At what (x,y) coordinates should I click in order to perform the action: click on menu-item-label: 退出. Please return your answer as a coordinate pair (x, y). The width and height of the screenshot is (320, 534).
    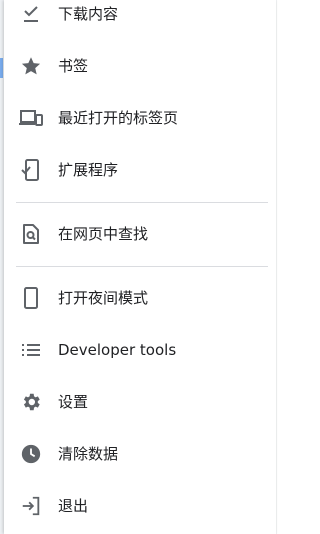
    Looking at the image, I should click on (73, 506).